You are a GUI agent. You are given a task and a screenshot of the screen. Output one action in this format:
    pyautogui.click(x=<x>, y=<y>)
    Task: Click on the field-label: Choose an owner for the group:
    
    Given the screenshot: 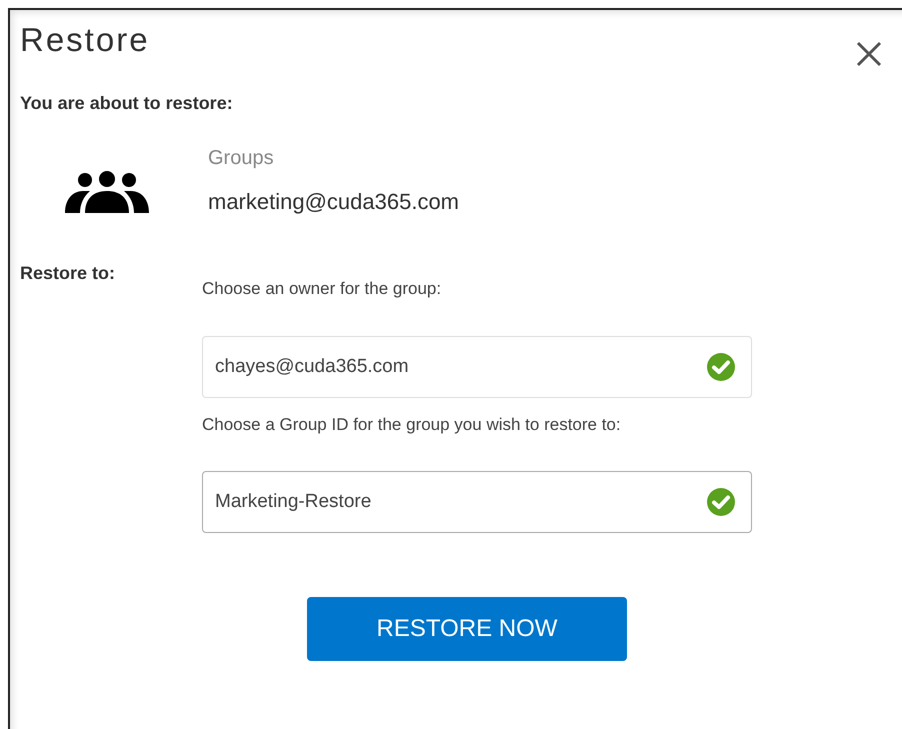 What is the action you would take?
    pyautogui.click(x=322, y=289)
    